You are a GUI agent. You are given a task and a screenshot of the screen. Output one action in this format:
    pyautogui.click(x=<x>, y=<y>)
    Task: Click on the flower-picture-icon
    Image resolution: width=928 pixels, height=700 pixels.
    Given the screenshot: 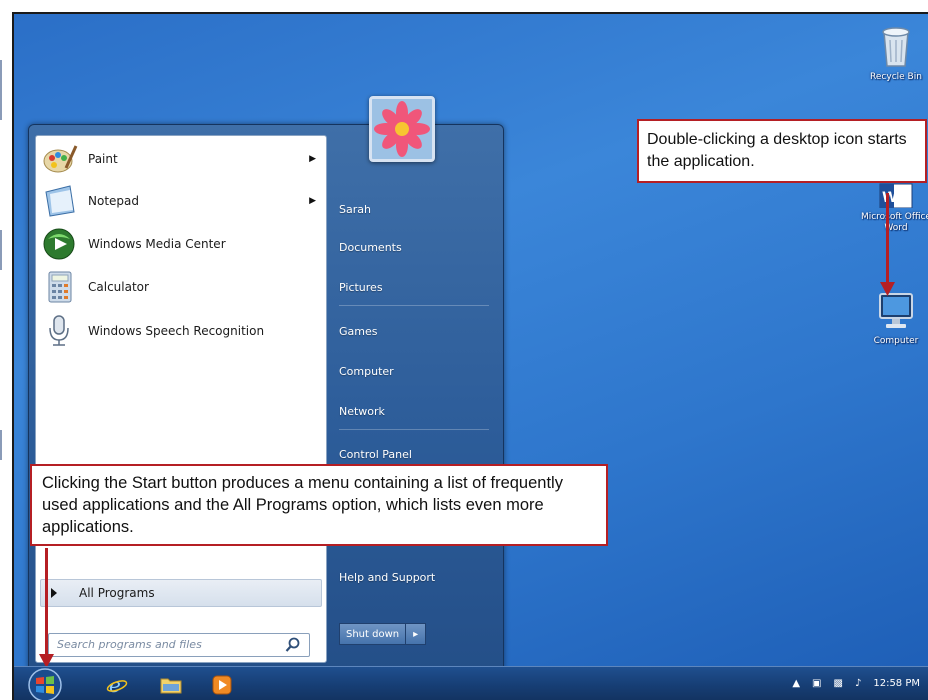 What is the action you would take?
    pyautogui.click(x=402, y=129)
    